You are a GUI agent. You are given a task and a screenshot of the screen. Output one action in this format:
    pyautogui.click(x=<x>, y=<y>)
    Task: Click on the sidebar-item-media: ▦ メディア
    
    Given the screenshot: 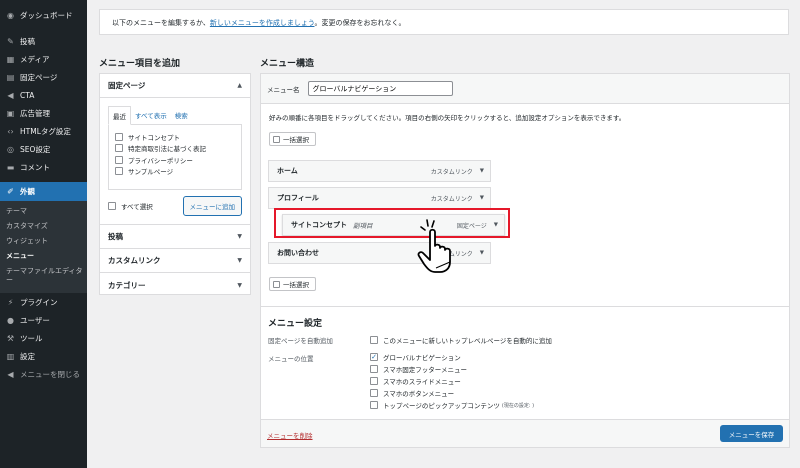 What is the action you would take?
    pyautogui.click(x=43, y=59)
    